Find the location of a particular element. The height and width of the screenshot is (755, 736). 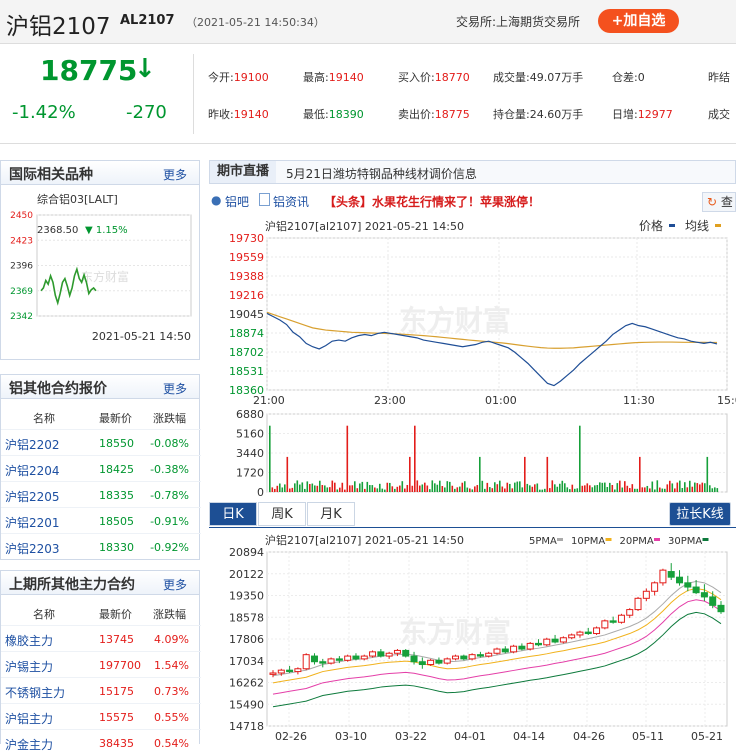

table-row: 沪金主力 38435 0.54% is located at coordinates (101, 742).